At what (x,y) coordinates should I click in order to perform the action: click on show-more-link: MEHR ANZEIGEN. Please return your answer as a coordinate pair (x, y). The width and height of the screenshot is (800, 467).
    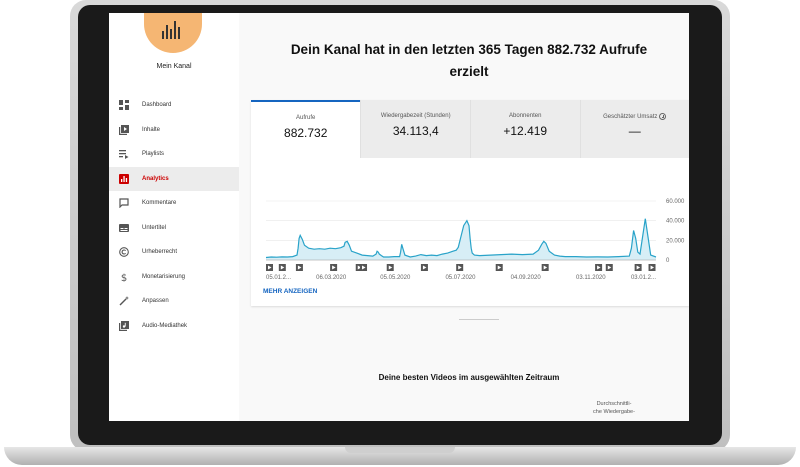
    Looking at the image, I should click on (290, 291).